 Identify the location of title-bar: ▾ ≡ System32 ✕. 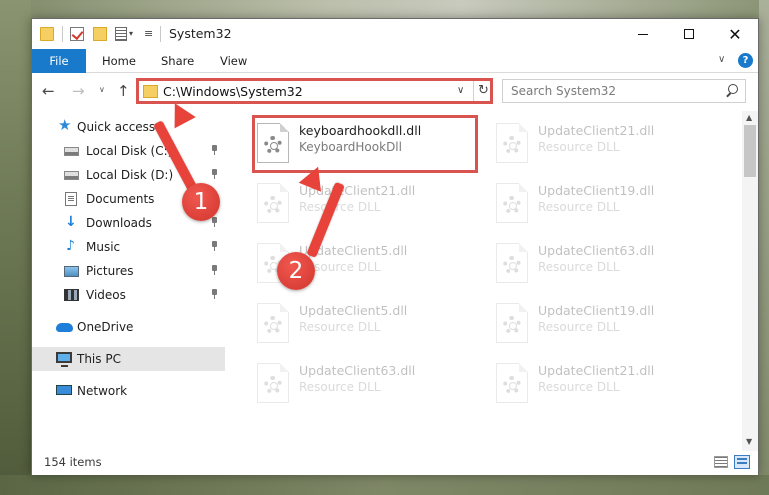
(395, 34).